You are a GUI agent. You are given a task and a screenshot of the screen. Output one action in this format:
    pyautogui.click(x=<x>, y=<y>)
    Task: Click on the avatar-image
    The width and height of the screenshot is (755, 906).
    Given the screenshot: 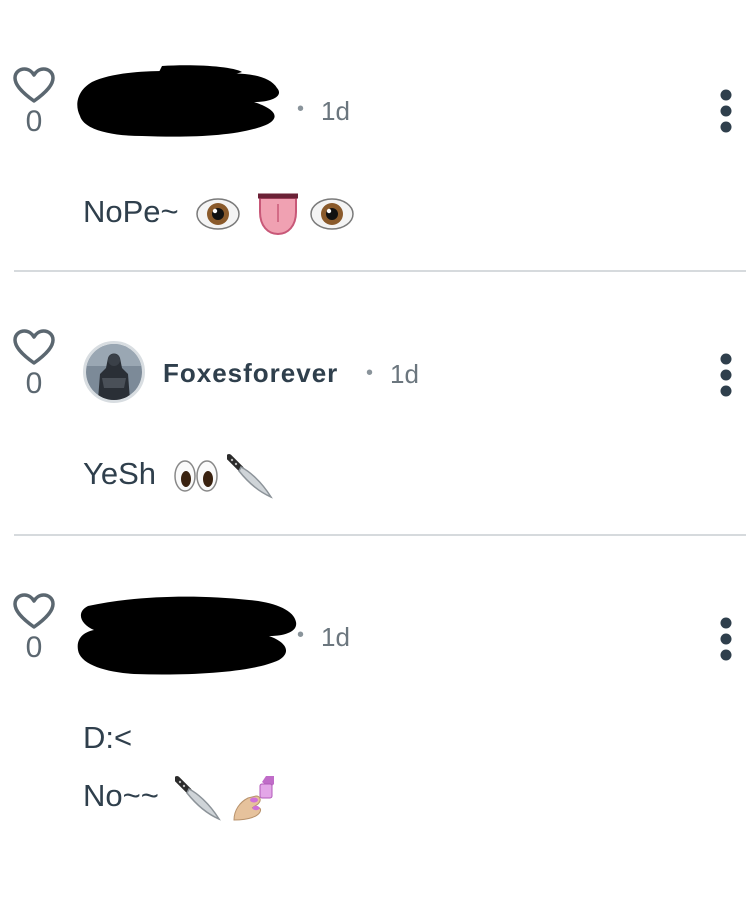 What is the action you would take?
    pyautogui.click(x=114, y=372)
    